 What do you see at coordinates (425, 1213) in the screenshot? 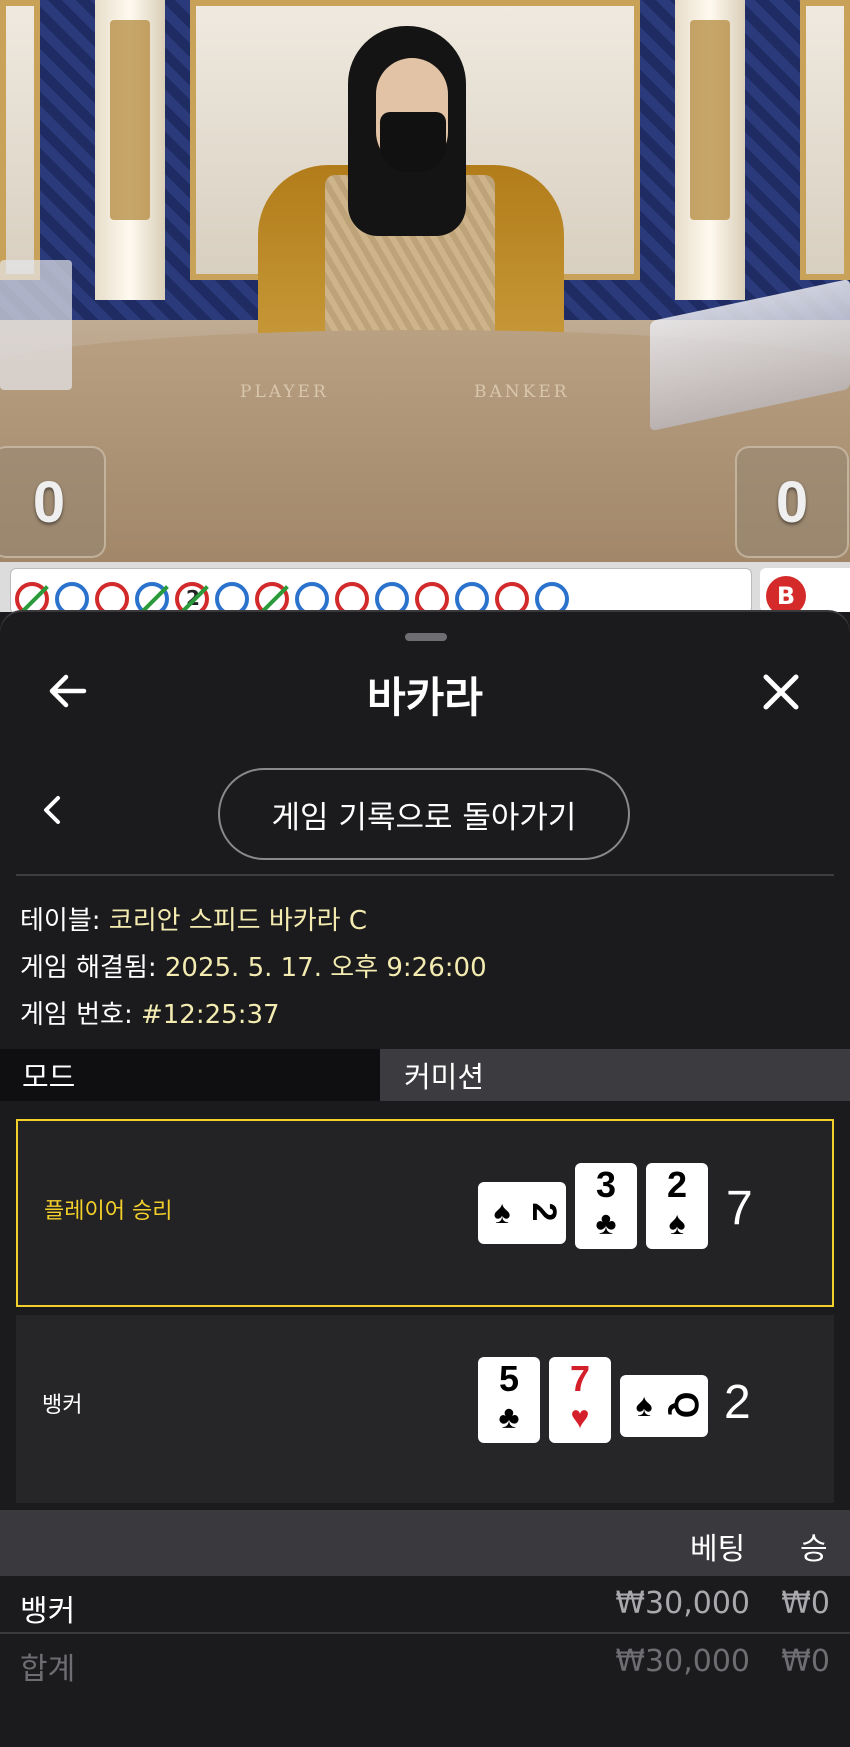
I see `player-result: 플레이어 승리 ♠ 2 3 ♣ 2 ♠ 7` at bounding box center [425, 1213].